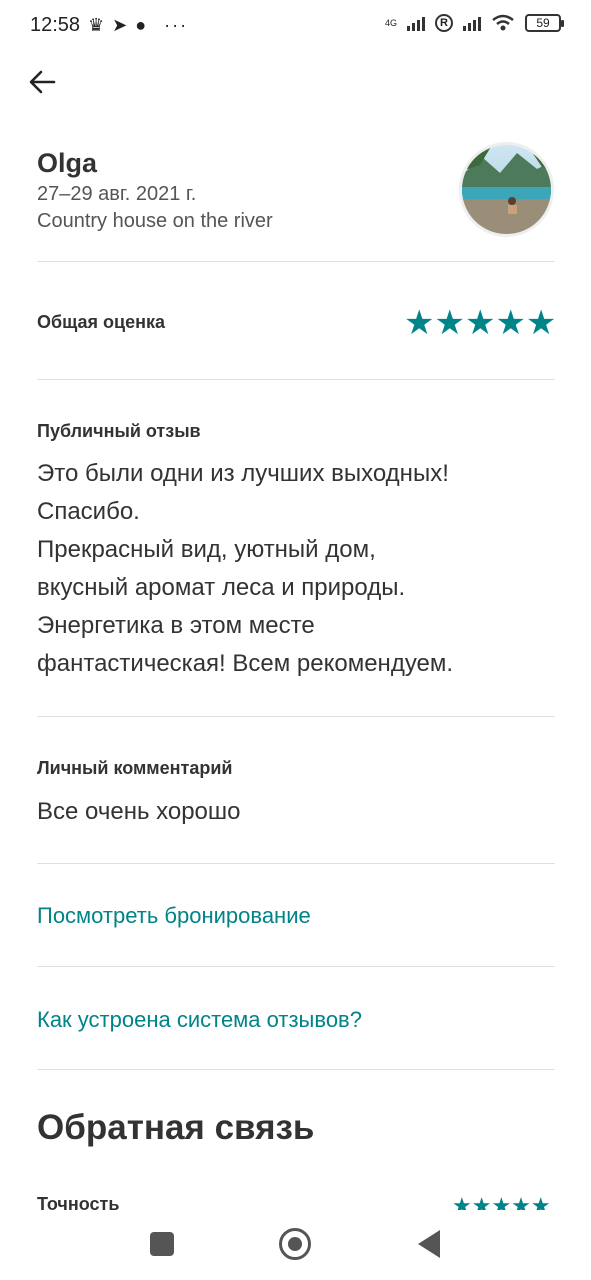 This screenshot has height=1280, width=591. Describe the element at coordinates (88, 511) in the screenshot. I see `review-line: Спасибо.` at that location.